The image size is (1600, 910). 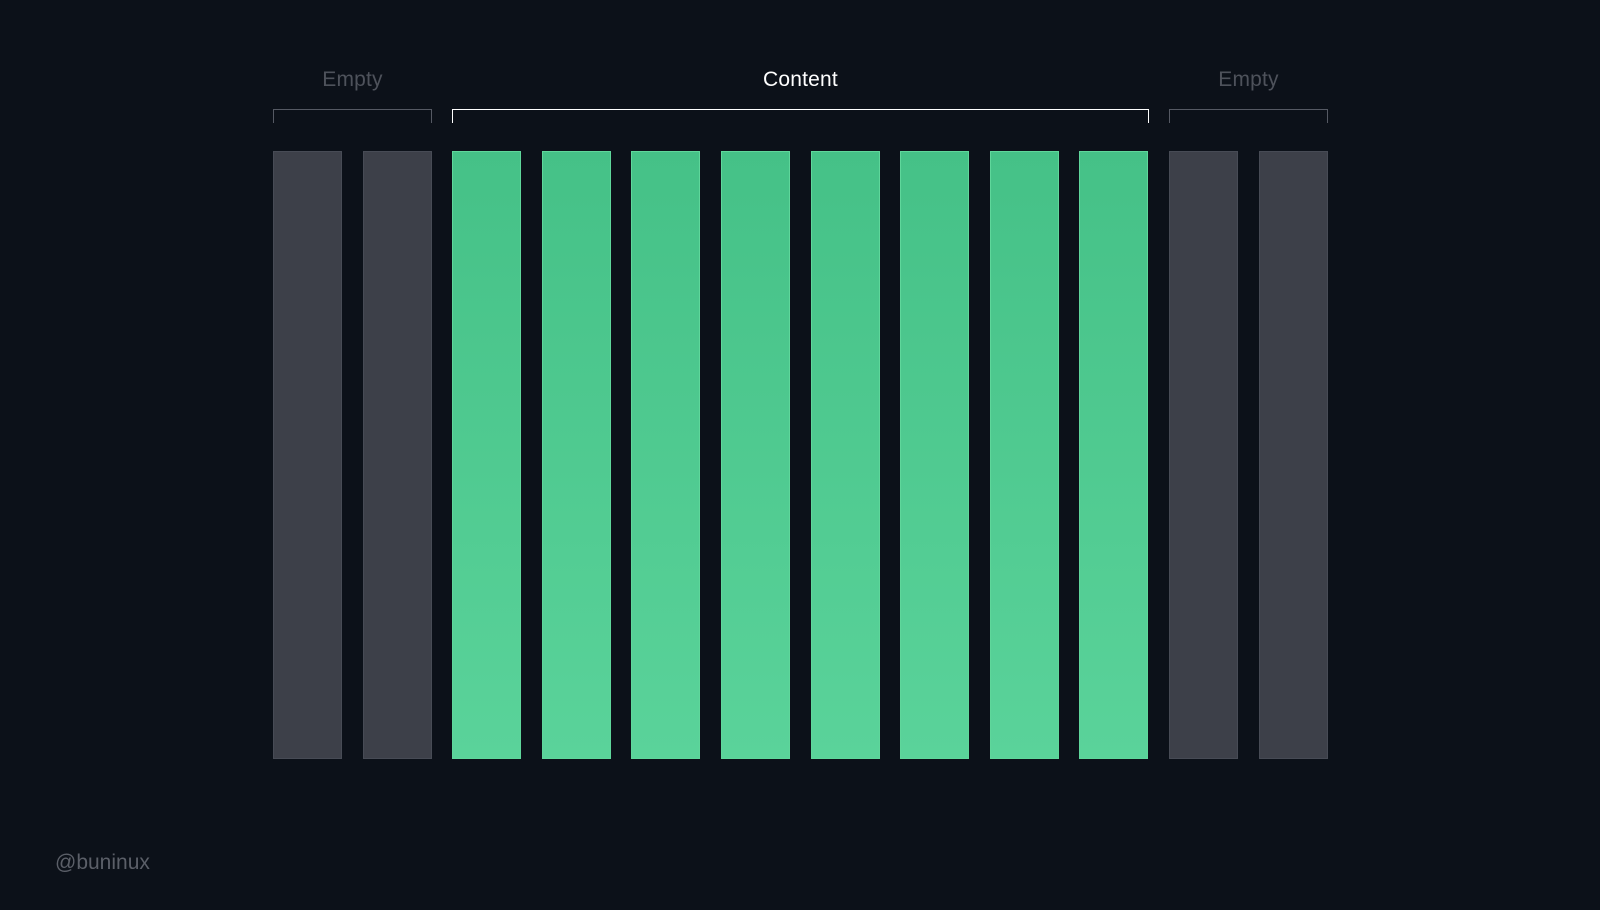 What do you see at coordinates (1248, 116) in the screenshot?
I see `empty-right-bracket` at bounding box center [1248, 116].